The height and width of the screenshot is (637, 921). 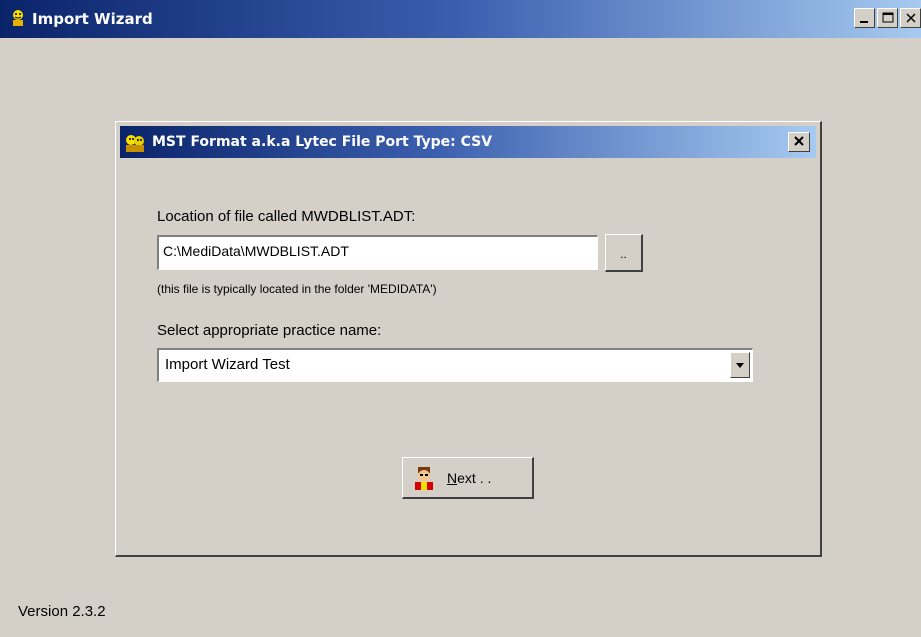 I want to click on dropdown-button, so click(x=740, y=365).